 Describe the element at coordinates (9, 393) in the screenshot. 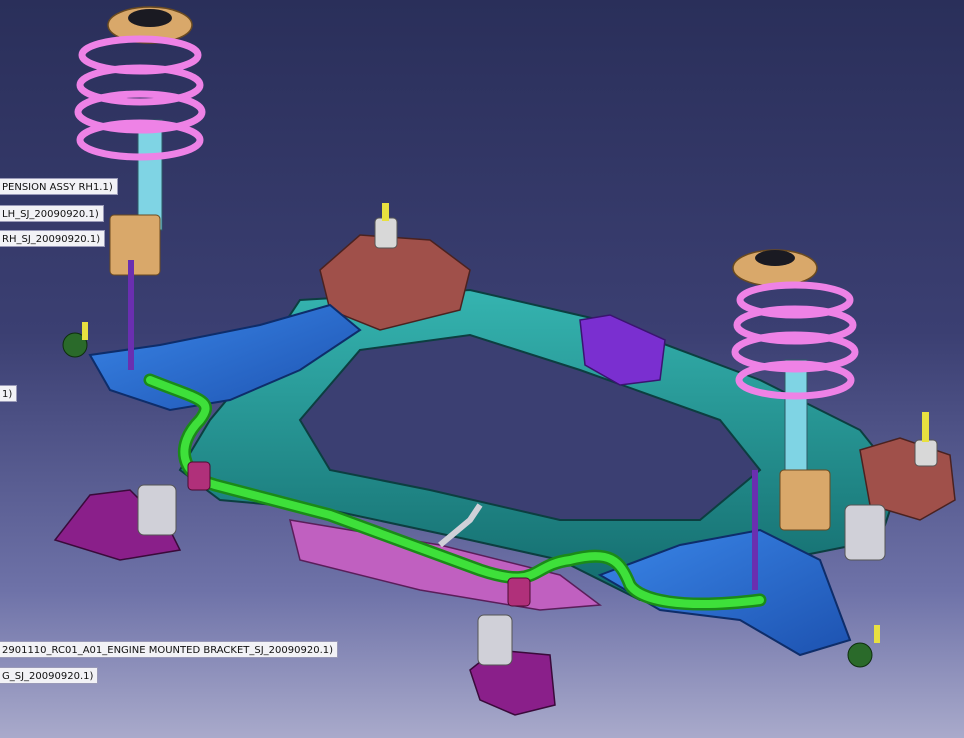

I see `tree-label-part: 1)` at that location.